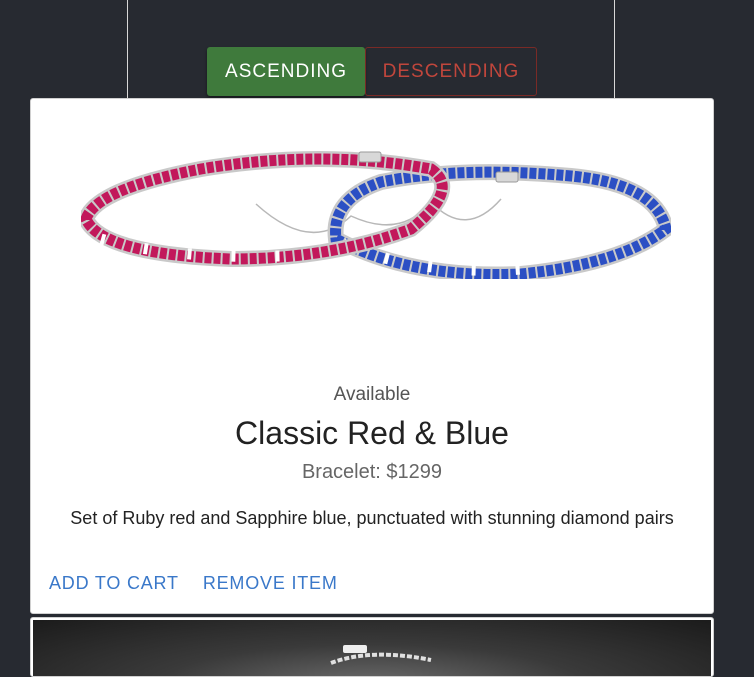 The height and width of the screenshot is (677, 754). What do you see at coordinates (372, 472) in the screenshot?
I see `product-price: Bracelet: $1299` at bounding box center [372, 472].